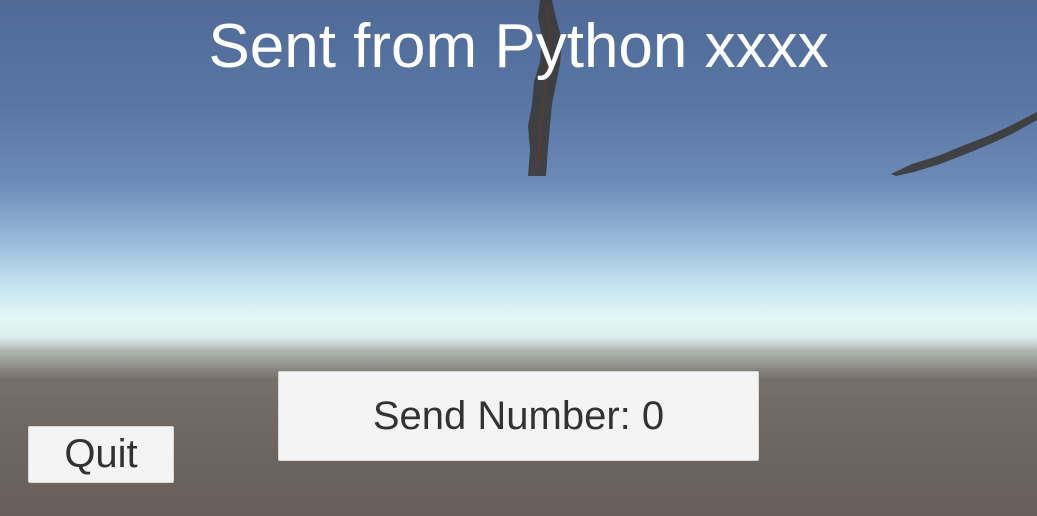  I want to click on quit-label: Quit, so click(101, 454).